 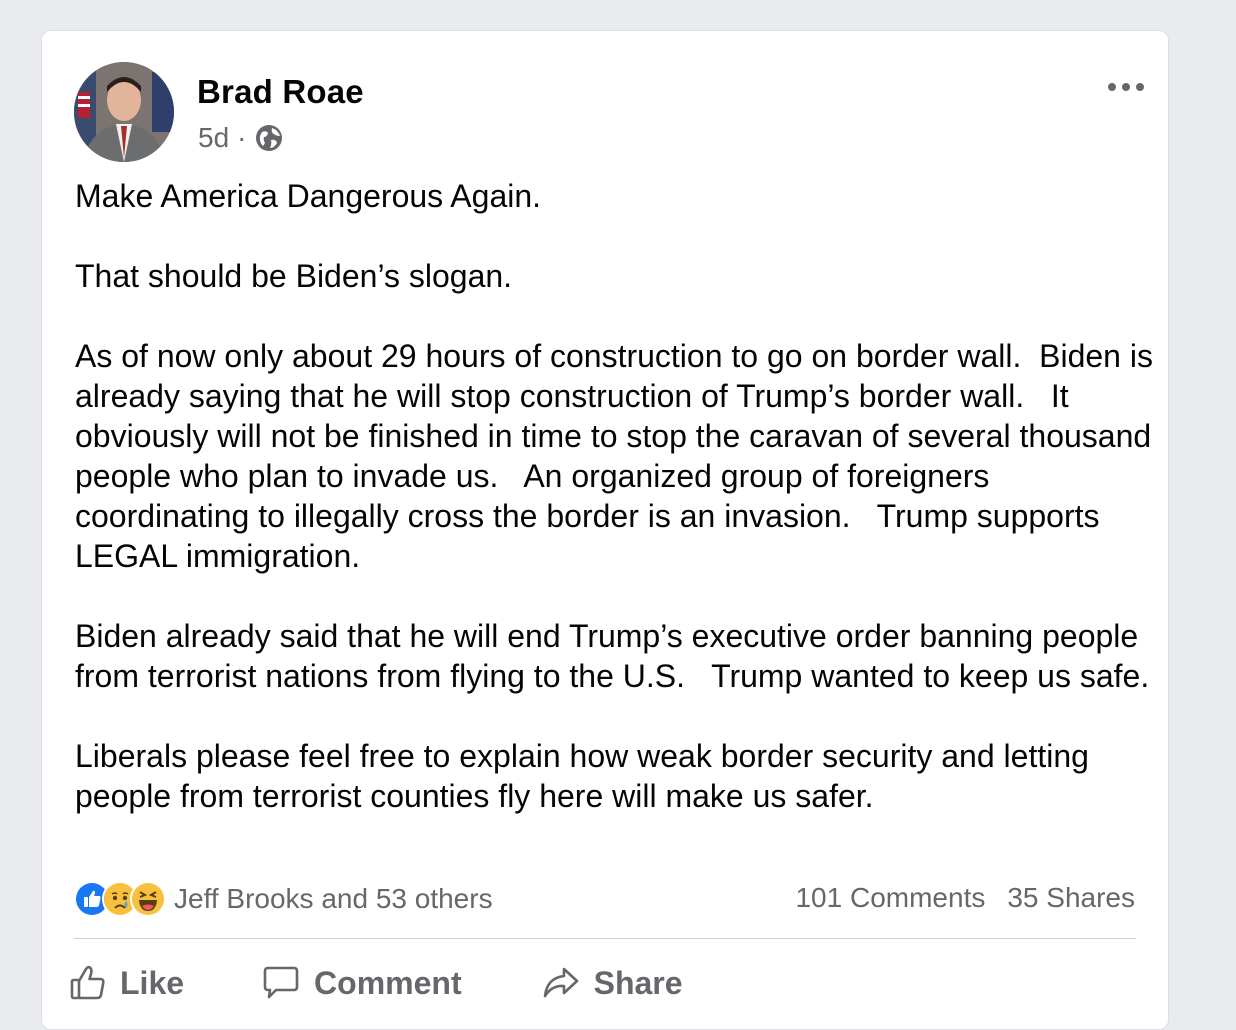 I want to click on action-bar: Like Comment Share, so click(x=376, y=983).